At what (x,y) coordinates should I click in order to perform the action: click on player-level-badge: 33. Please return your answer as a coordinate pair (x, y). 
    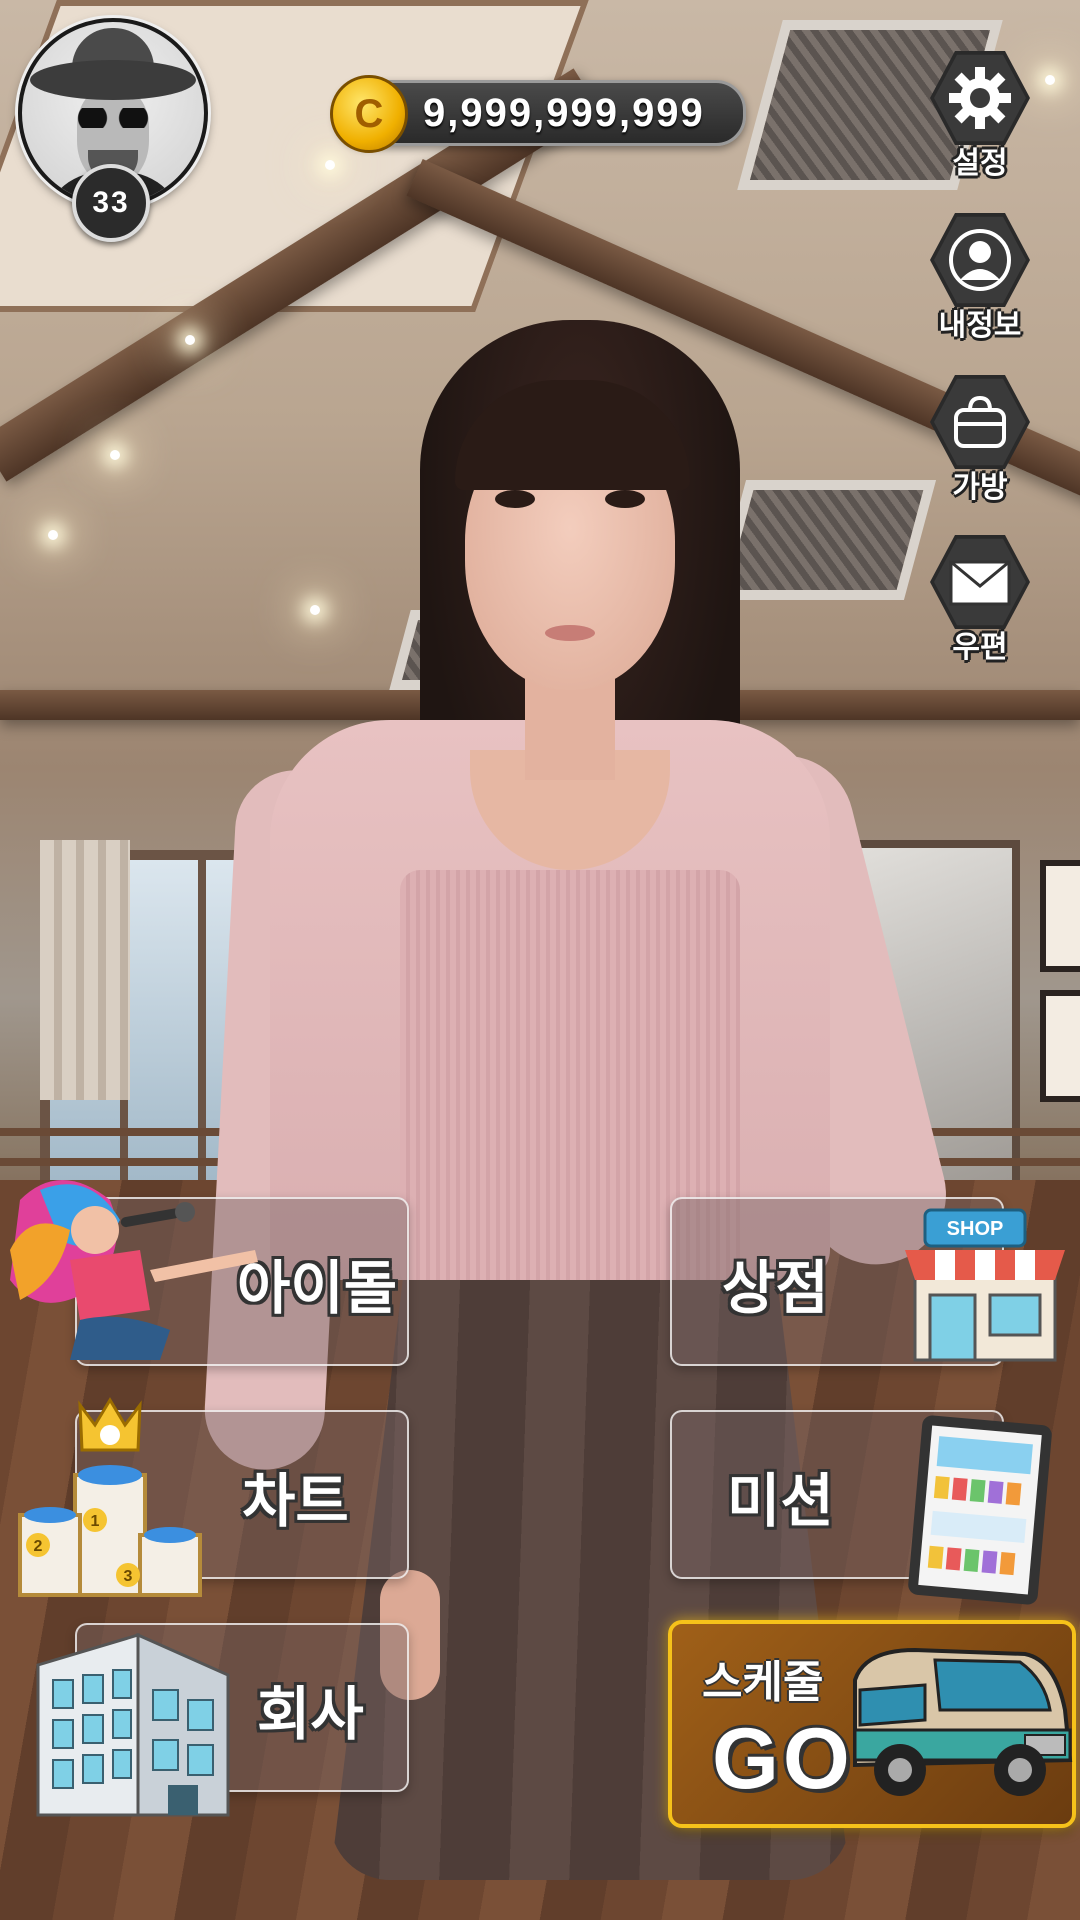
    Looking at the image, I should click on (111, 203).